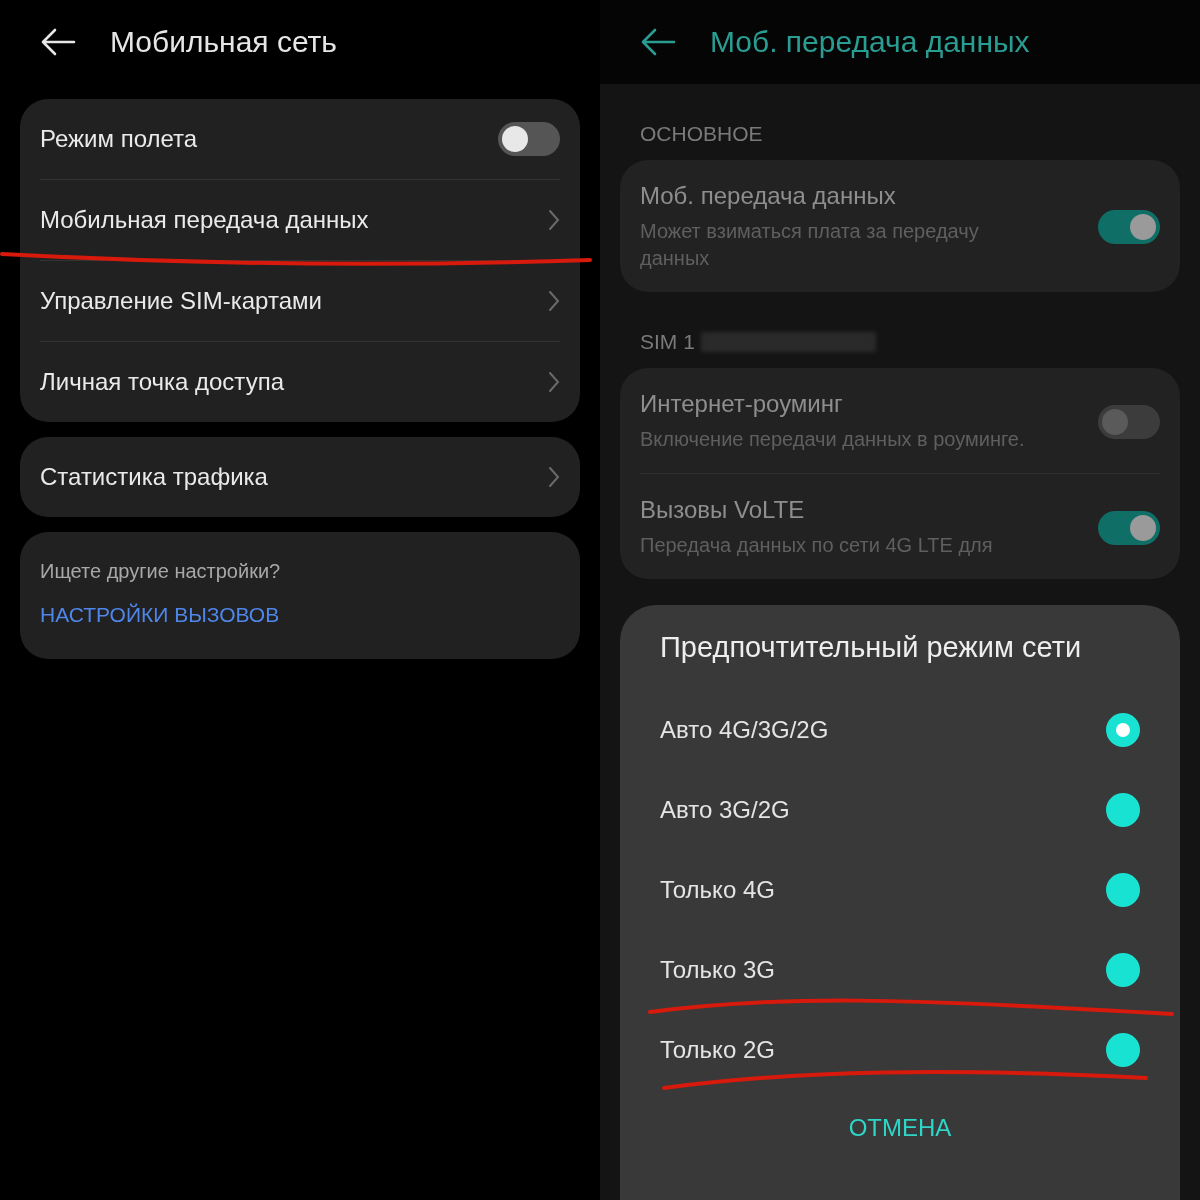 Image resolution: width=1200 pixels, height=1200 pixels. What do you see at coordinates (658, 42) in the screenshot?
I see `back-icon` at bounding box center [658, 42].